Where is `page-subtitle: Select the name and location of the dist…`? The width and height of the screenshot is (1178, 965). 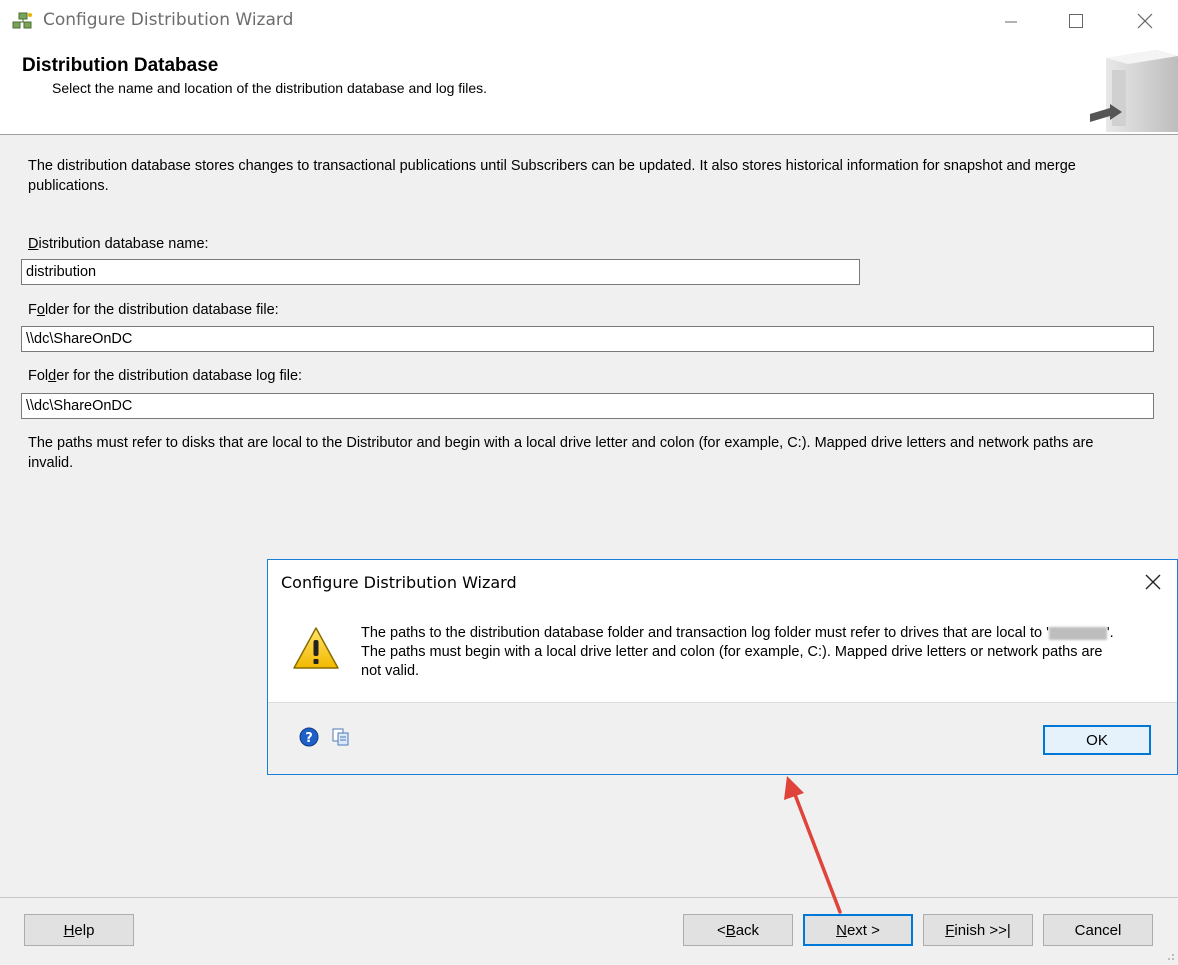
page-subtitle: Select the name and location of the dist… is located at coordinates (270, 88).